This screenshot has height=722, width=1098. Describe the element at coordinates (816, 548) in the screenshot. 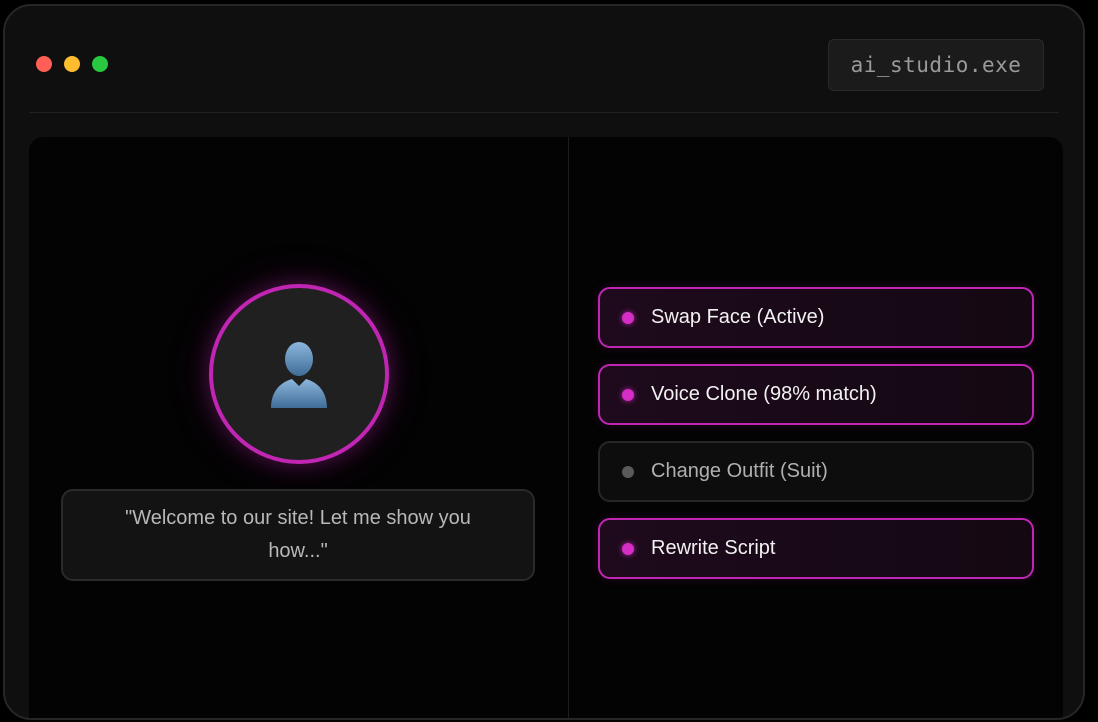

I see `option-rewrite-script: Rewrite Script` at that location.